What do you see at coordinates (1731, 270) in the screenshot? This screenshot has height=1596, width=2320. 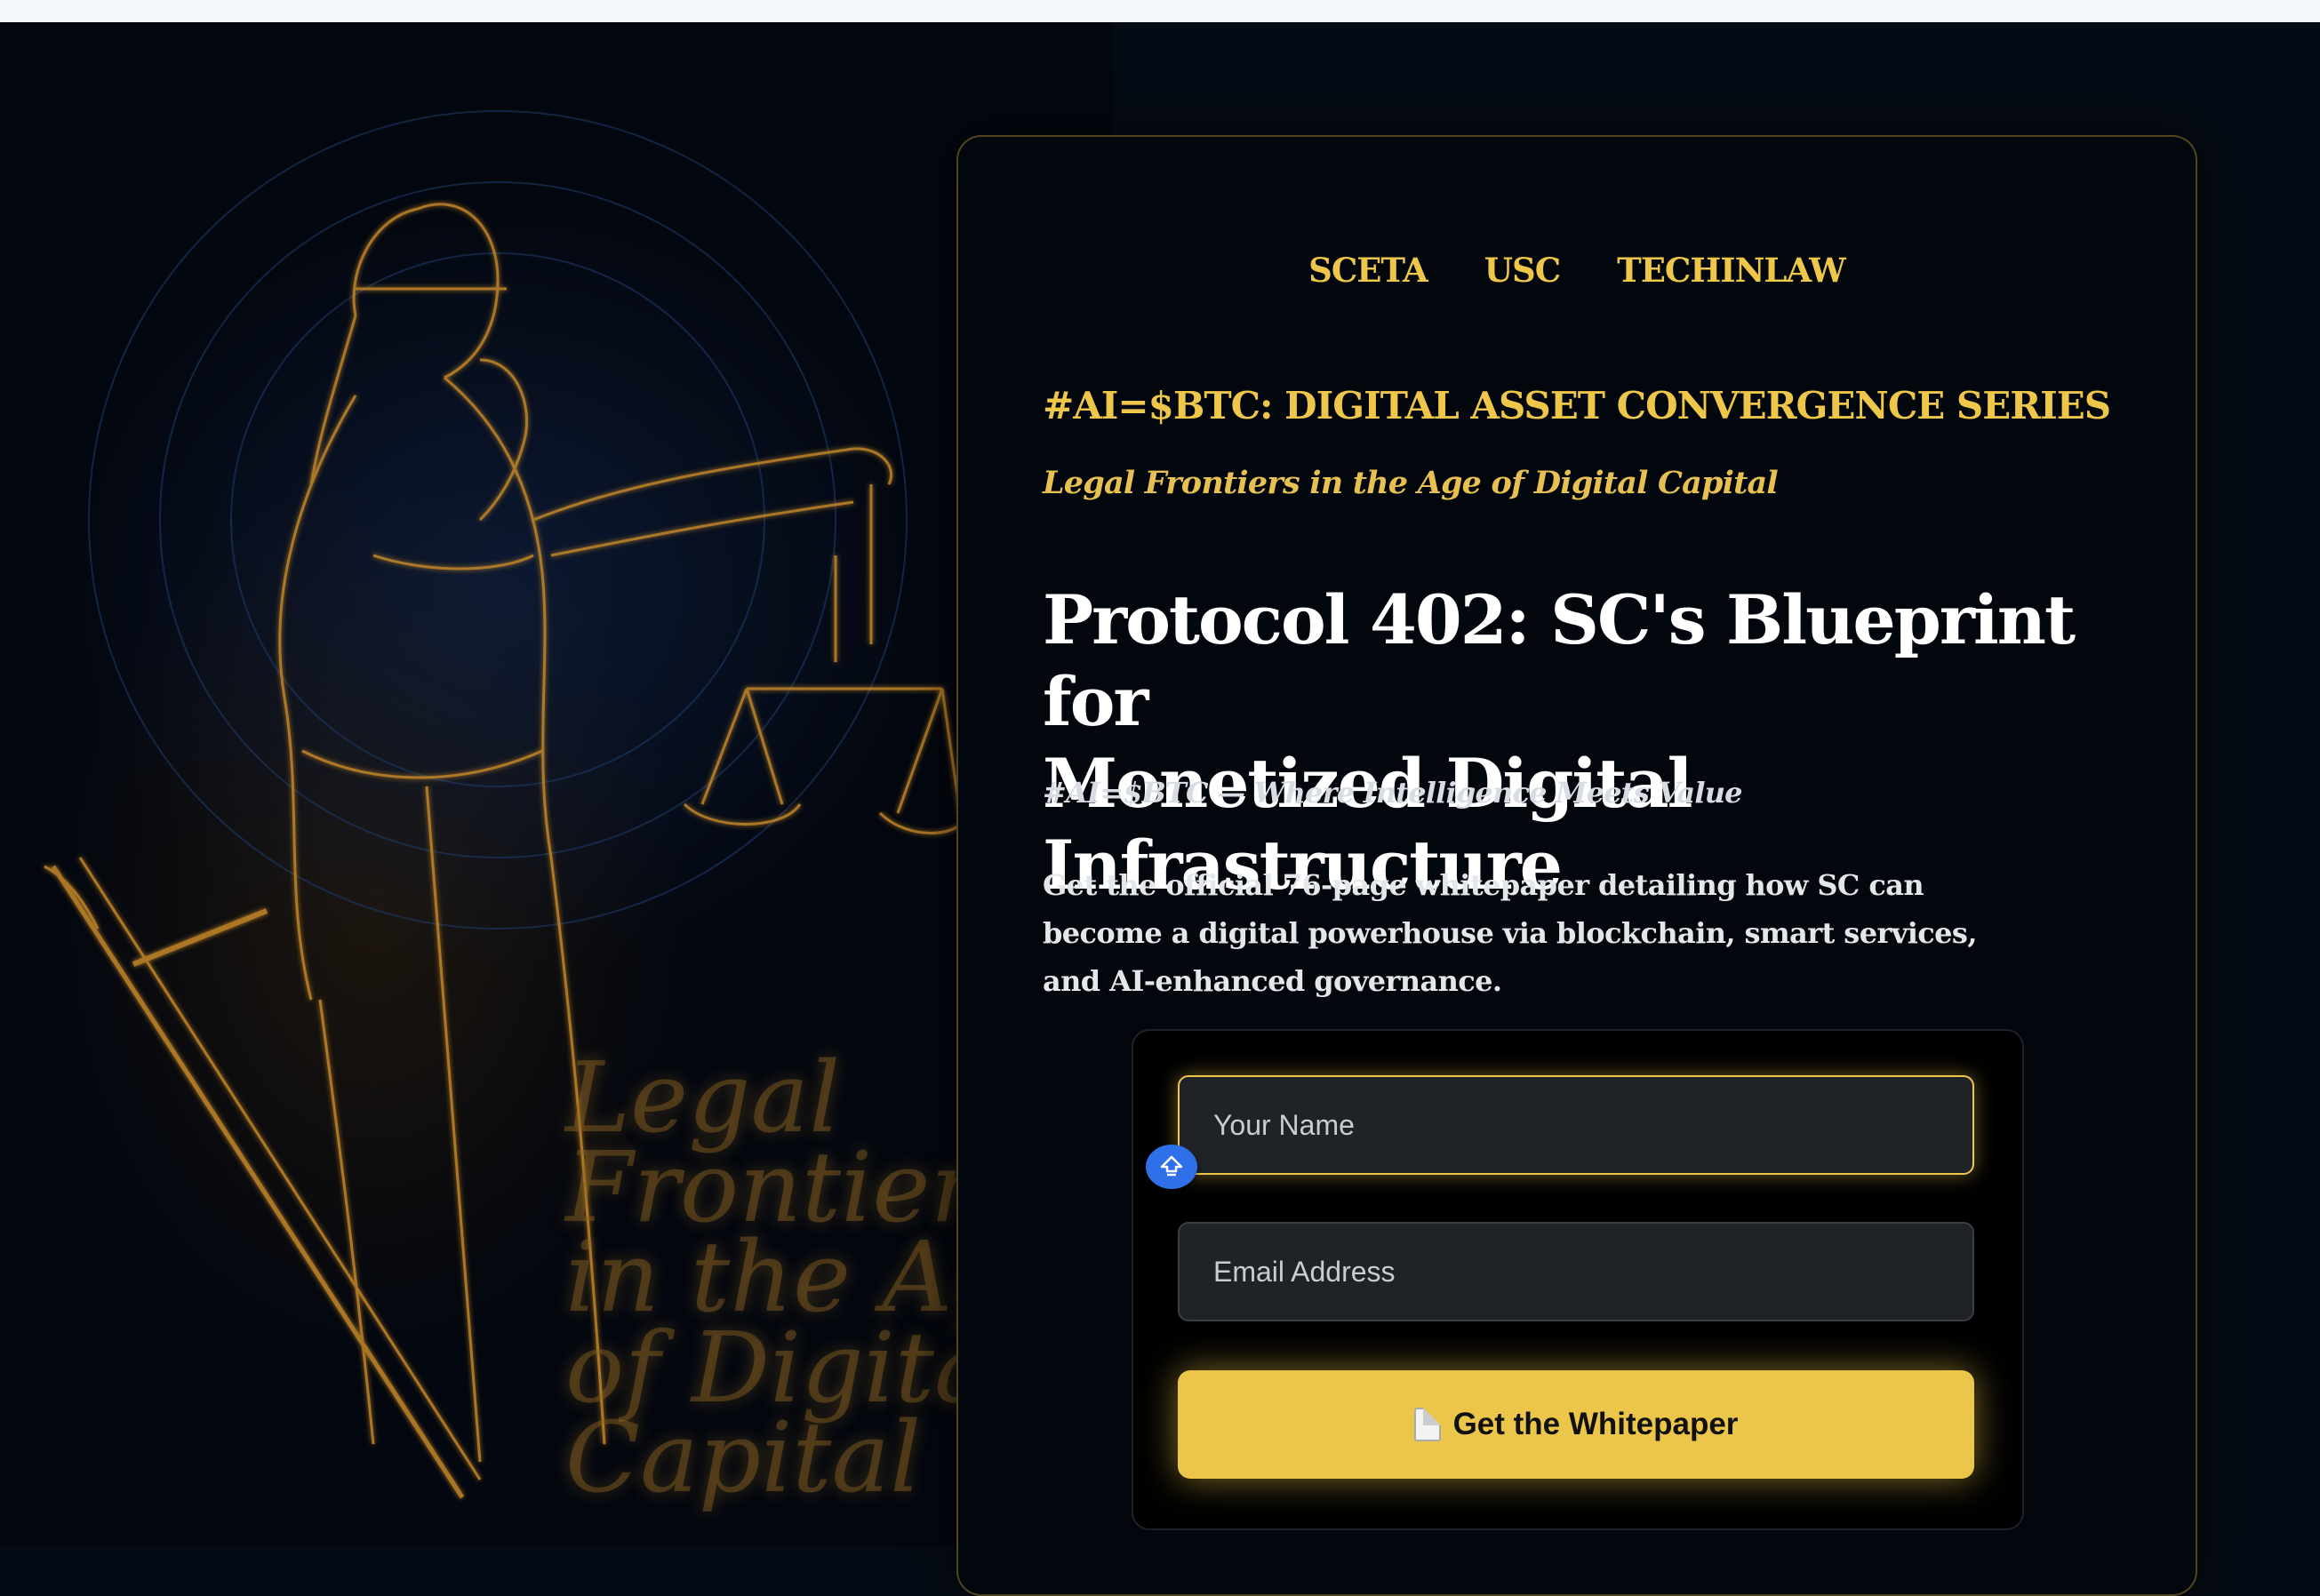 I see `brand-techinlaw: TECHINLAW` at bounding box center [1731, 270].